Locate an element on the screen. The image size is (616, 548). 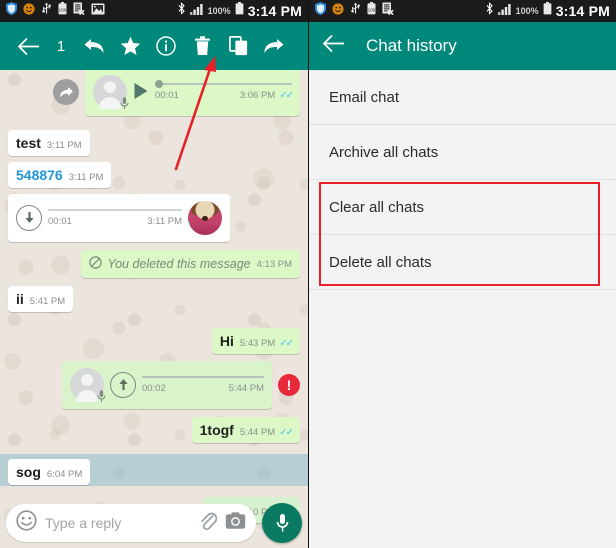
clock-label: 3:14 PM is located at coordinates (582, 11).